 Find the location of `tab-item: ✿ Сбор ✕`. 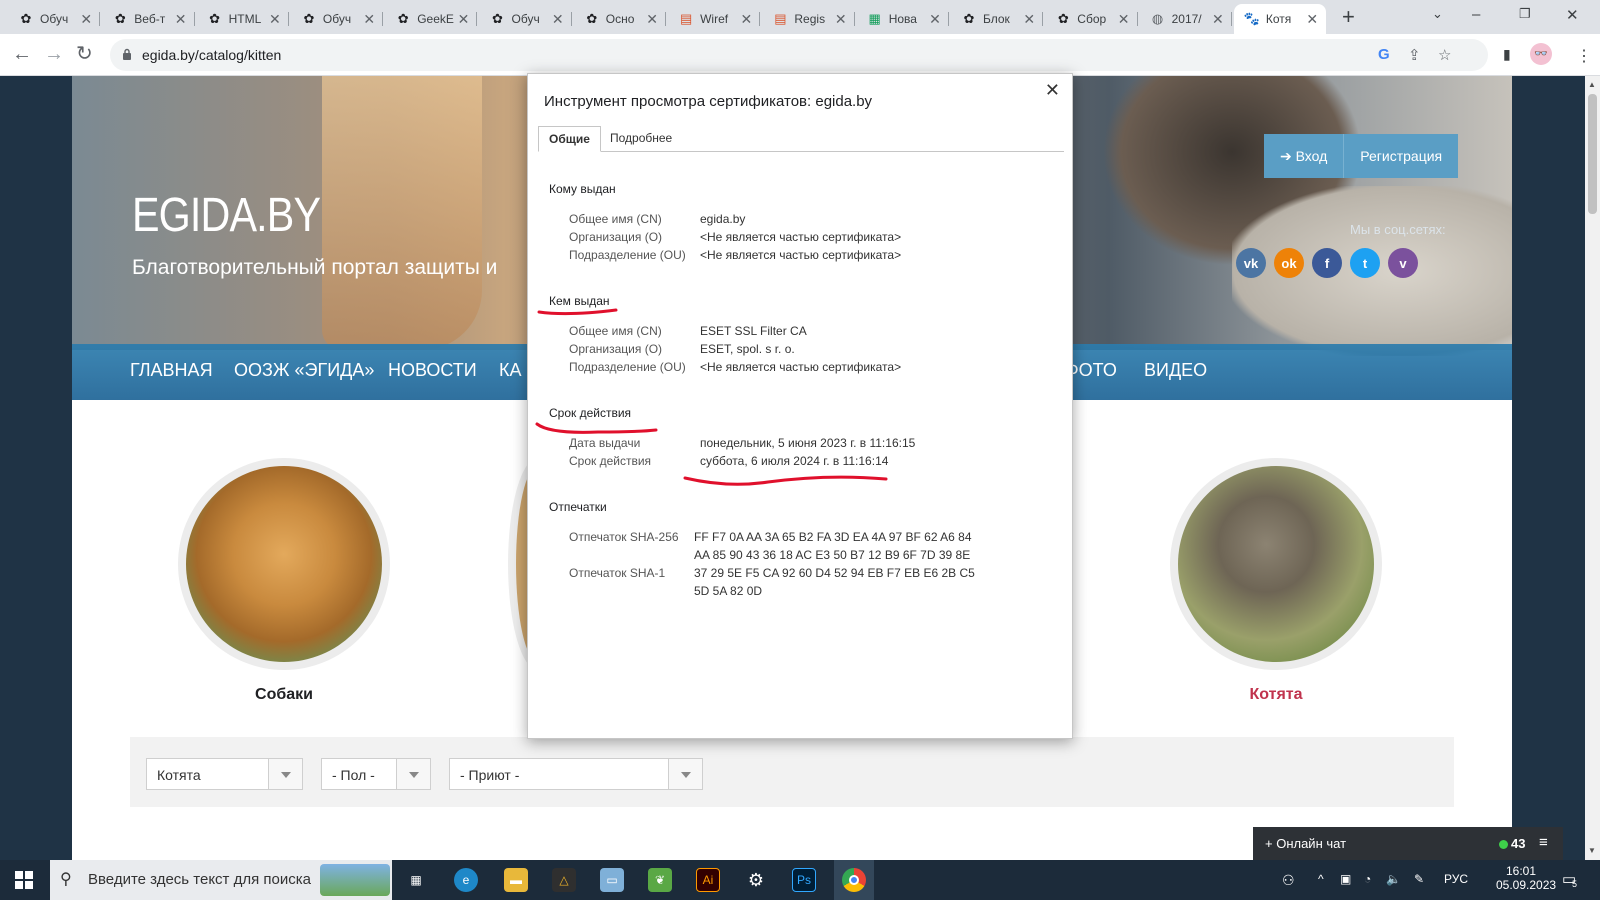

tab-item: ✿ Сбор ✕ is located at coordinates (1091, 19).